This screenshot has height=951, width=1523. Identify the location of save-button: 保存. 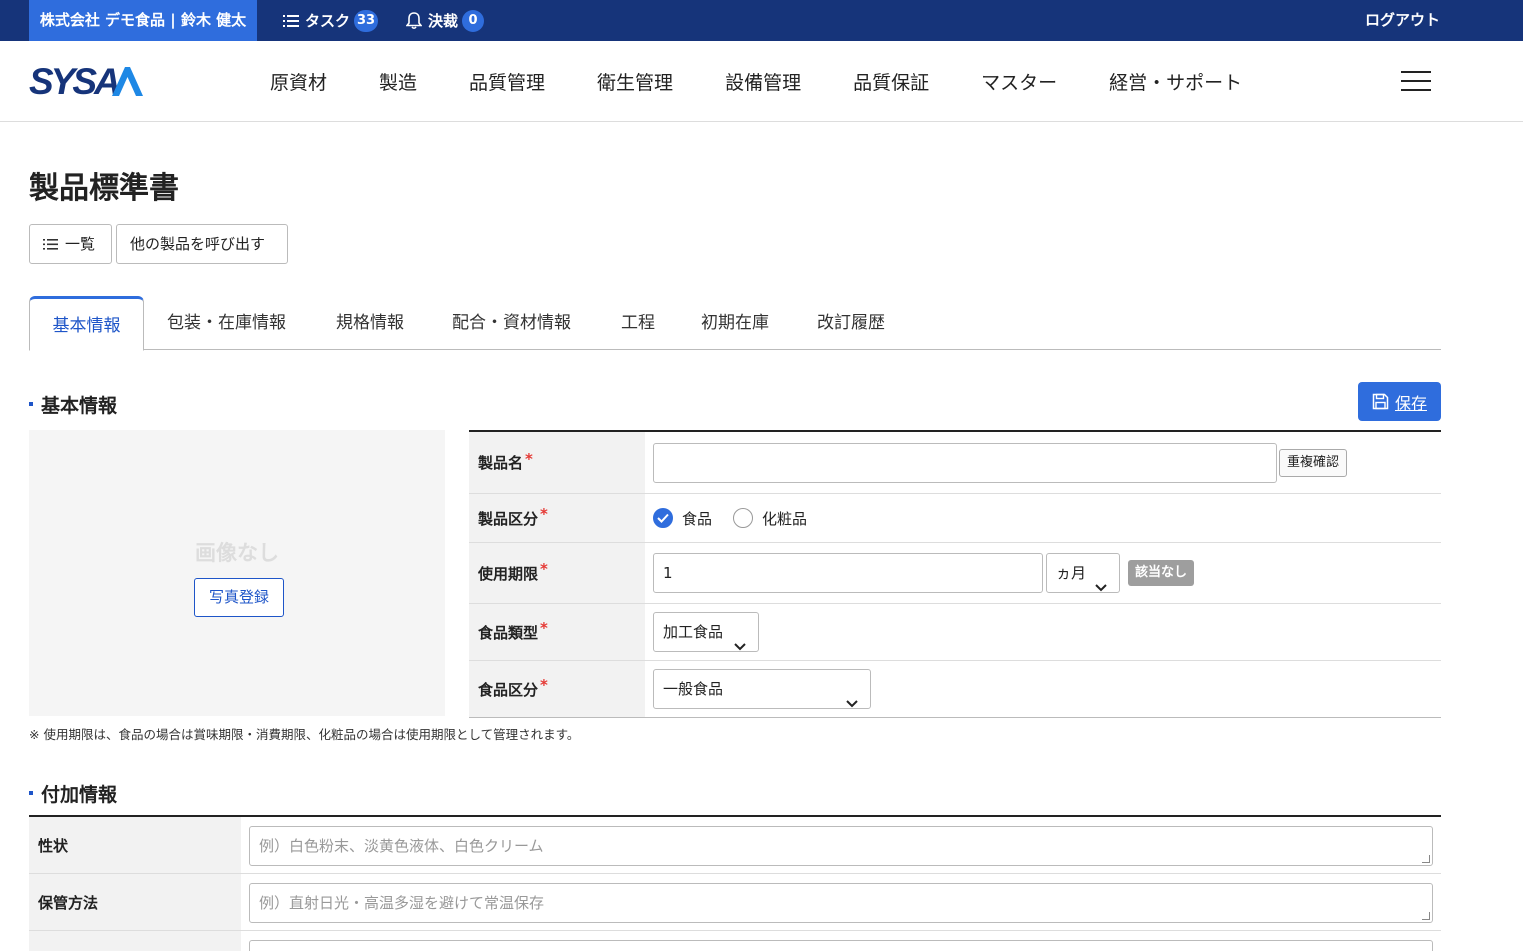
(1399, 401).